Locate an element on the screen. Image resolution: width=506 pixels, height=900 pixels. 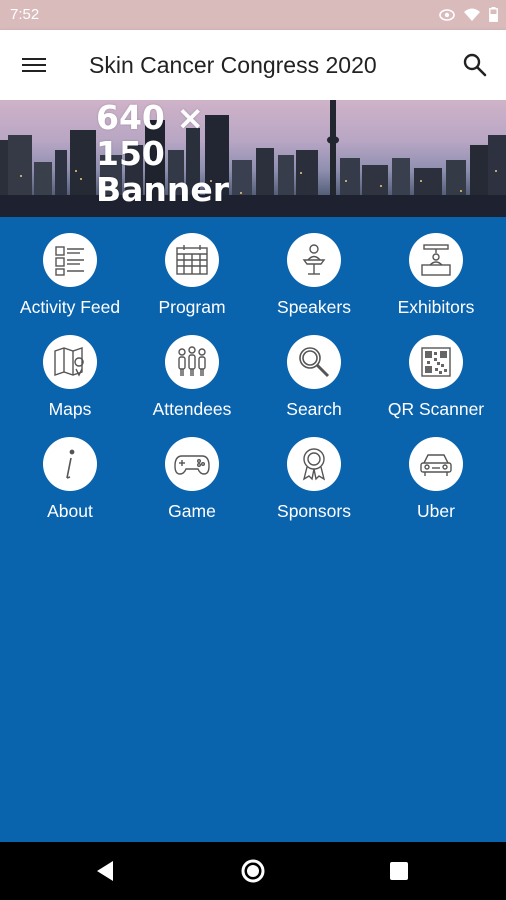
tile-speakers: Speakers is located at coordinates (314, 267).